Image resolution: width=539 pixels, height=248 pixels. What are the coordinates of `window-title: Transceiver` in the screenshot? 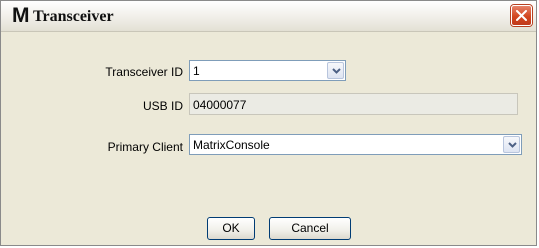 It's located at (73, 16).